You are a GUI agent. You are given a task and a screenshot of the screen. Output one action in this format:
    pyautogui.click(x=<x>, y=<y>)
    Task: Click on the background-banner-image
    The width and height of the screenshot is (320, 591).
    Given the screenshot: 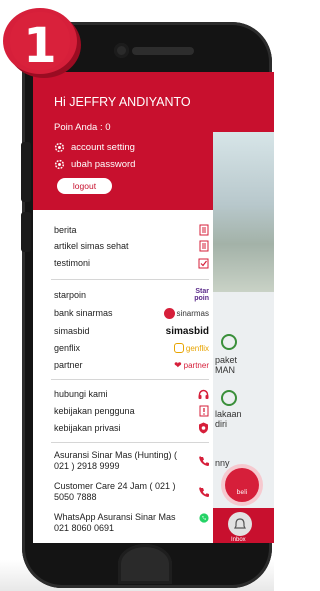 What is the action you would take?
    pyautogui.click(x=243, y=212)
    